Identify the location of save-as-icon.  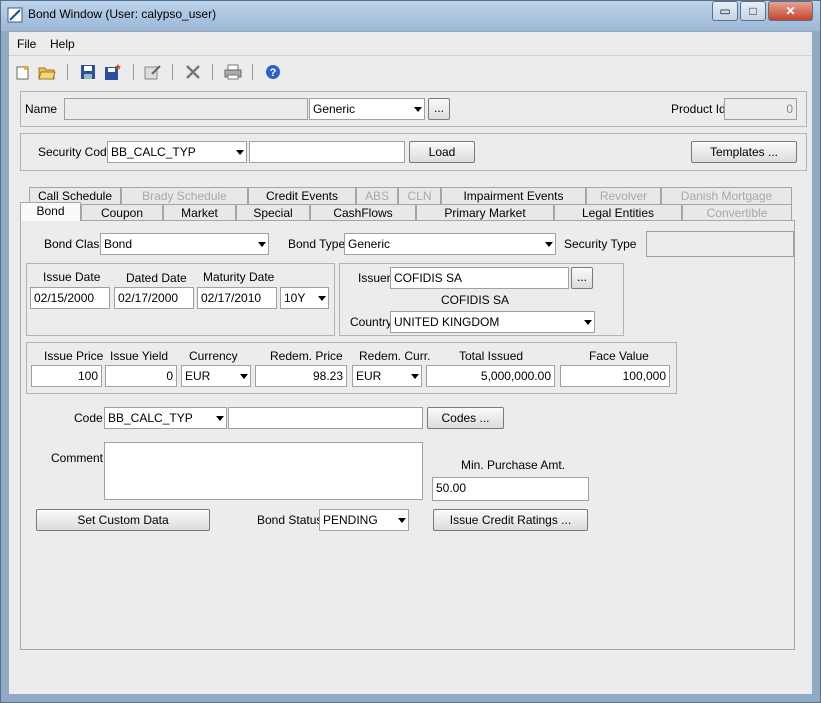
(113, 72).